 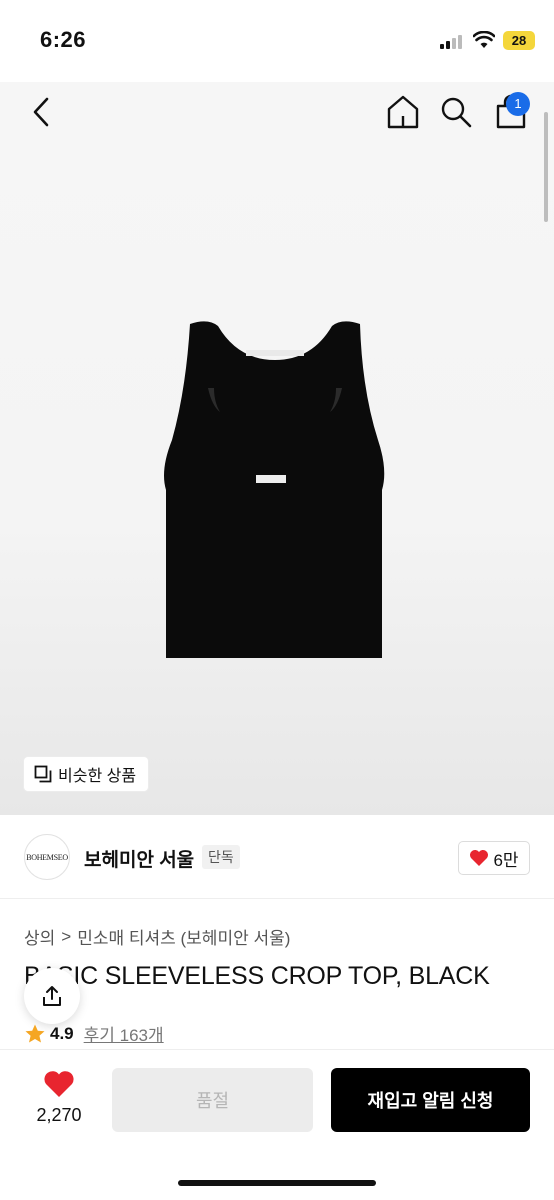 What do you see at coordinates (43, 774) in the screenshot?
I see `similar-icon` at bounding box center [43, 774].